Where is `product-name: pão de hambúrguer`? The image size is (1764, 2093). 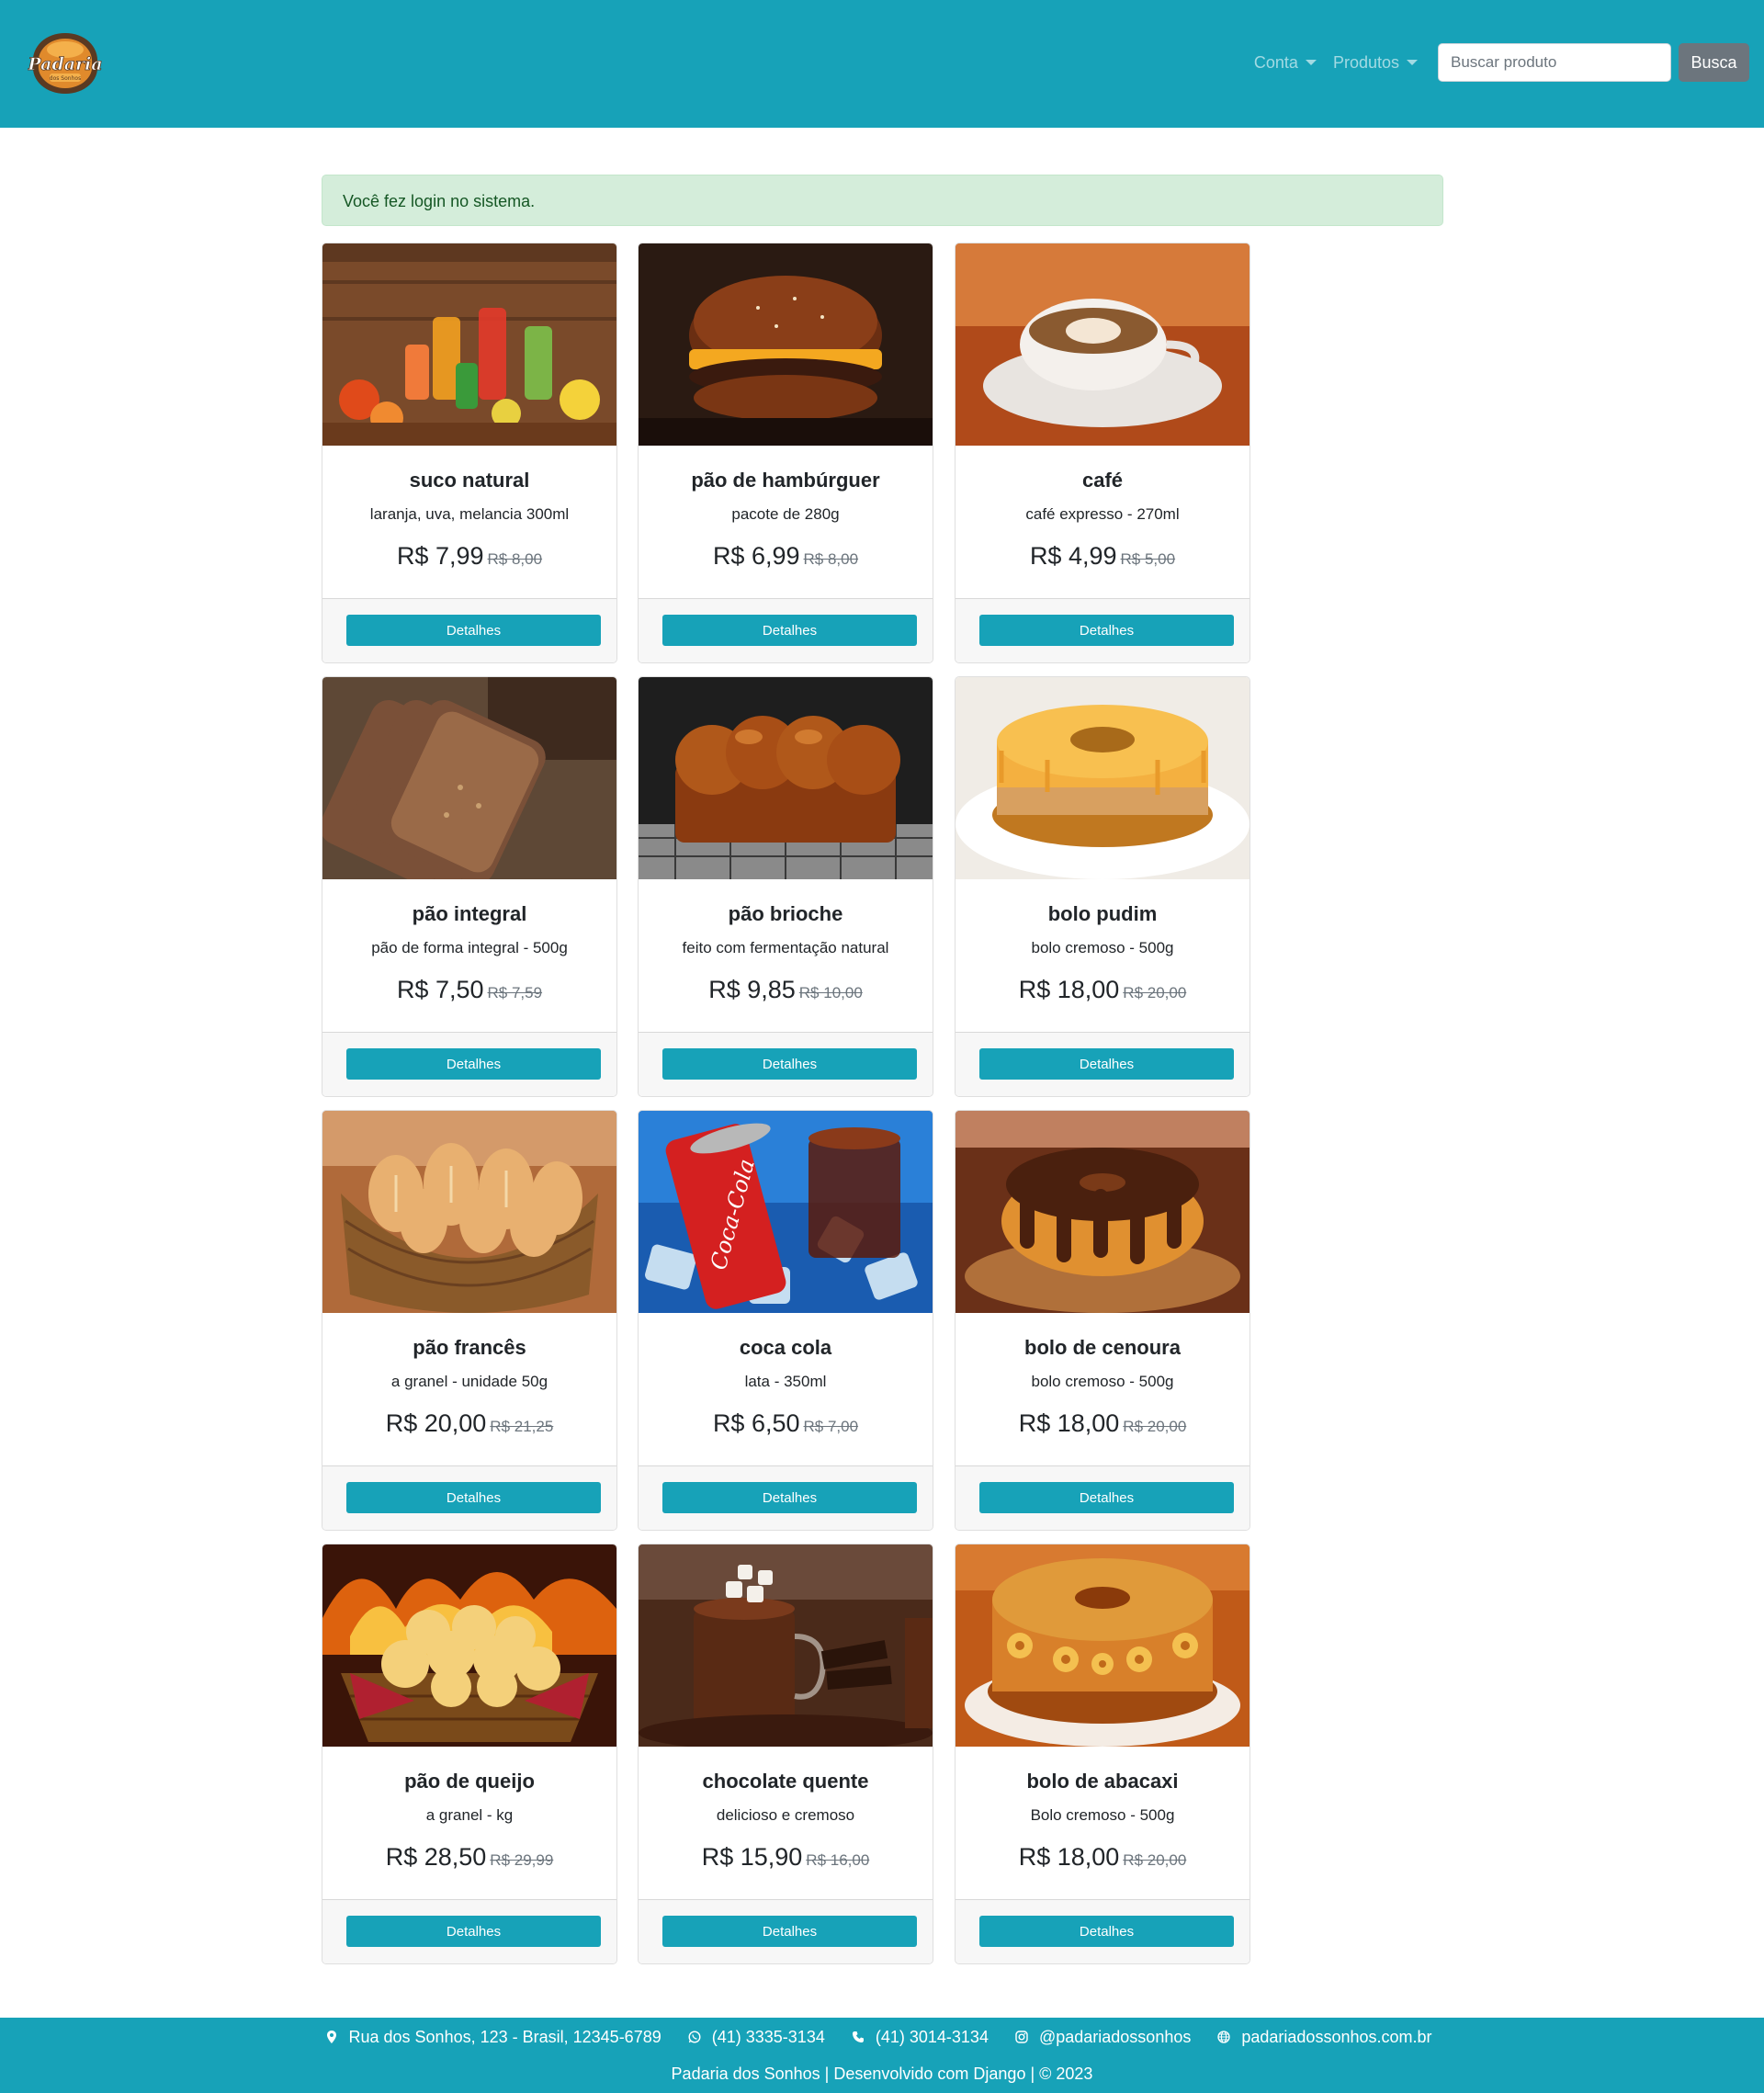
product-name: pão de hambúrguer is located at coordinates (786, 481).